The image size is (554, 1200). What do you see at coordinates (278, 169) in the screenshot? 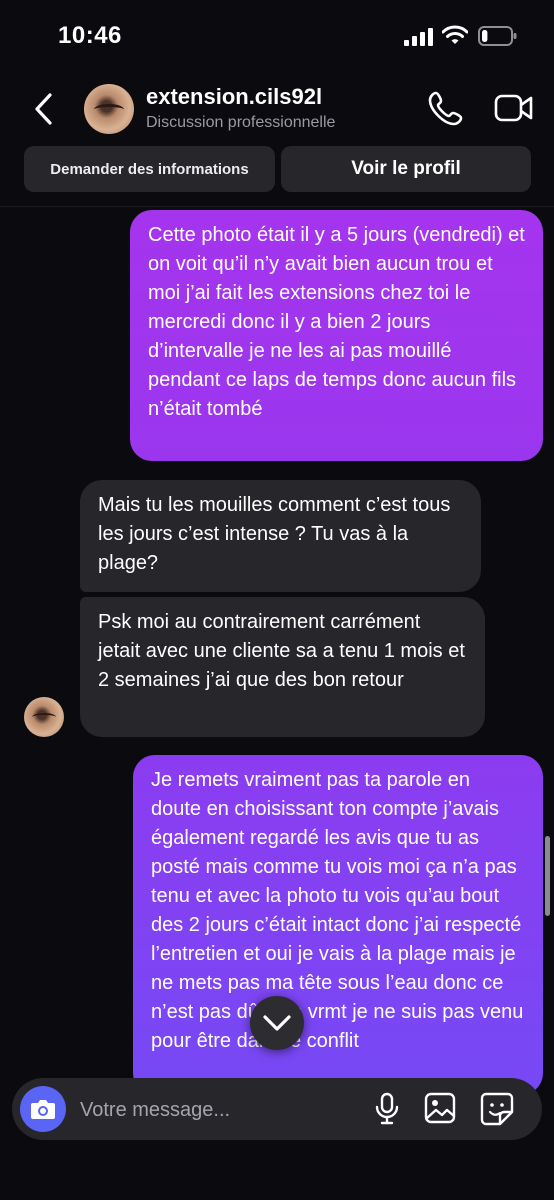
I see `profile-actions: Demander des informations Voir le profil` at bounding box center [278, 169].